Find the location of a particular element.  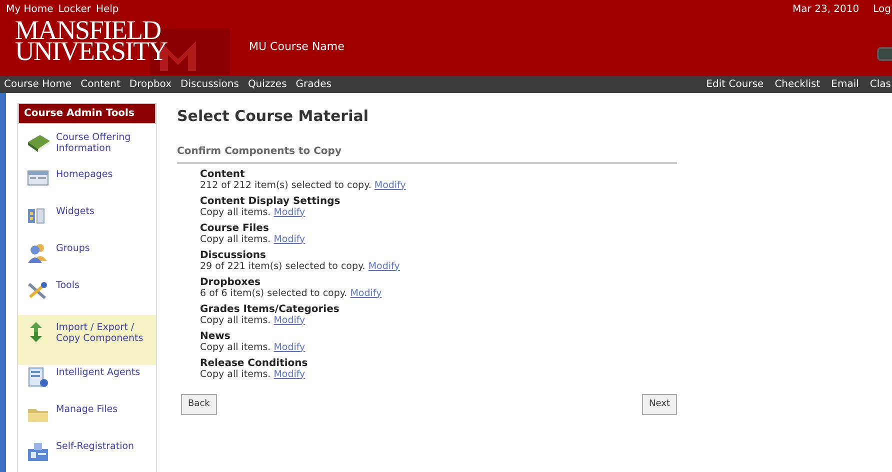

sidebar-item: Import / Export / Copy Components is located at coordinates (87, 340).